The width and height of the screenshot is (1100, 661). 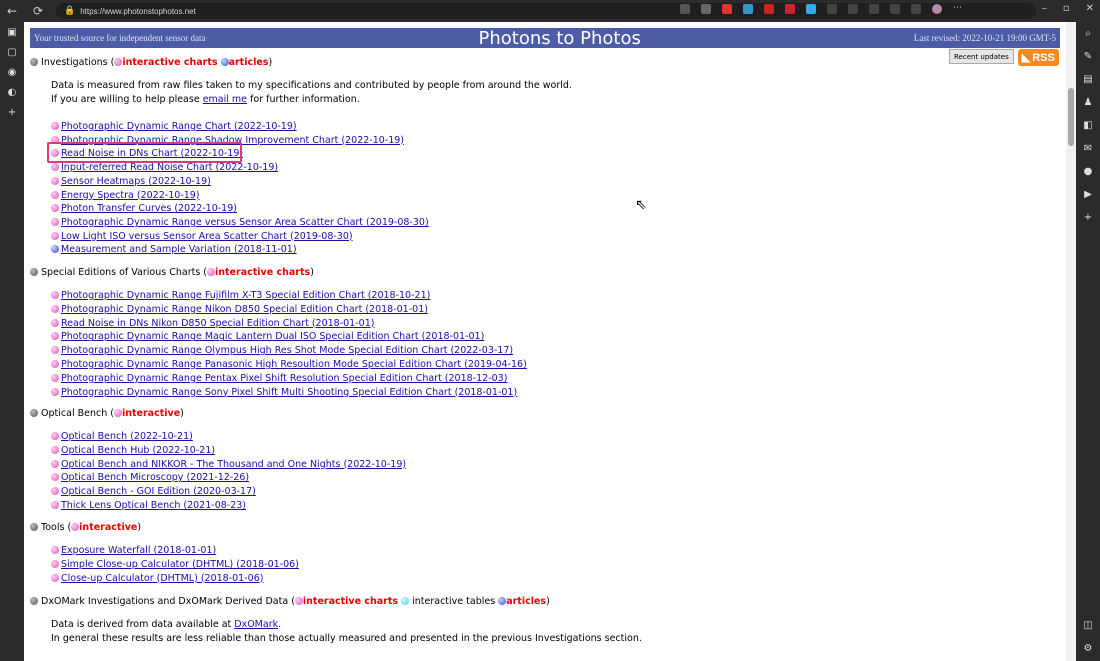 I want to click on scrollbar-thumb, so click(x=1071, y=117).